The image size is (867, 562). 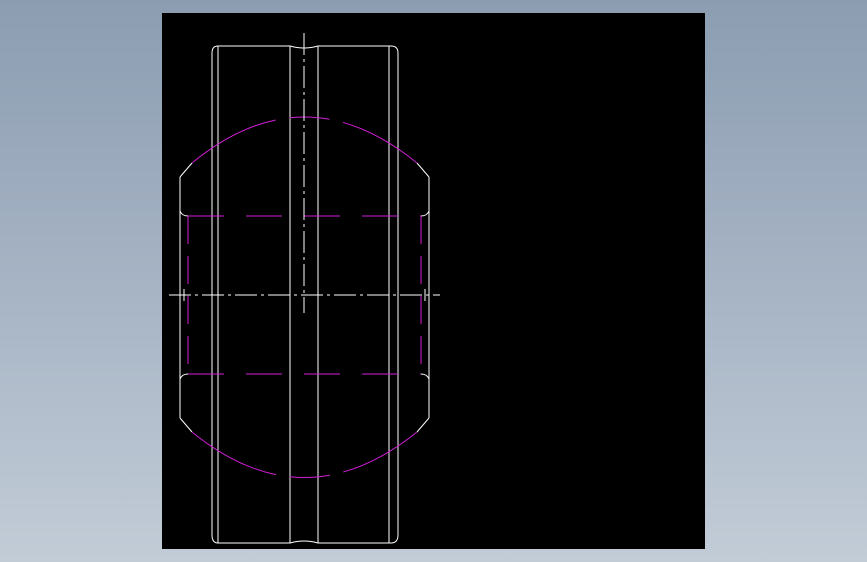 I want to click on sphere-left-lower-corner, so click(x=184, y=376).